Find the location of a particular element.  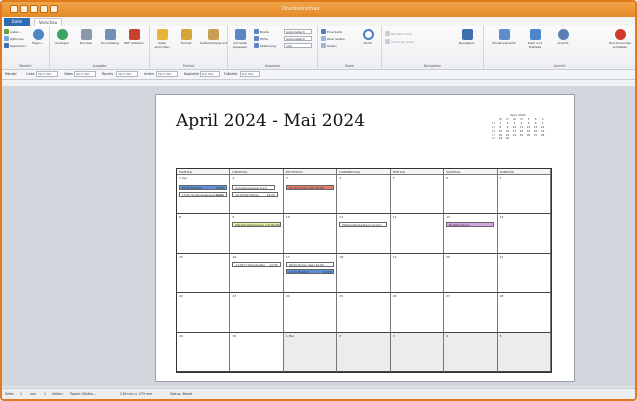

druckdialog-button: Druckdialog is located at coordinates (110, 37).